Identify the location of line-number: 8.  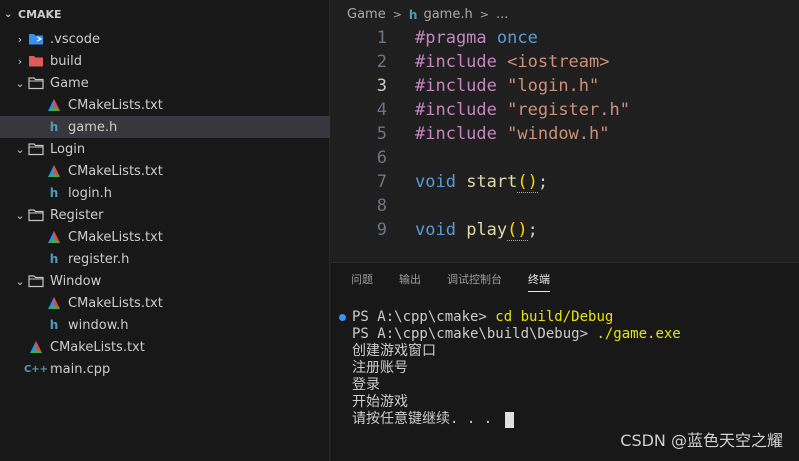
(381, 206).